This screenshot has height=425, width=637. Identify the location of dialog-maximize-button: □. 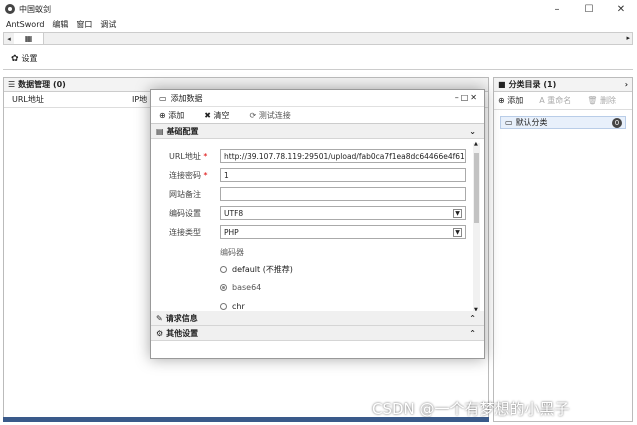
(466, 97).